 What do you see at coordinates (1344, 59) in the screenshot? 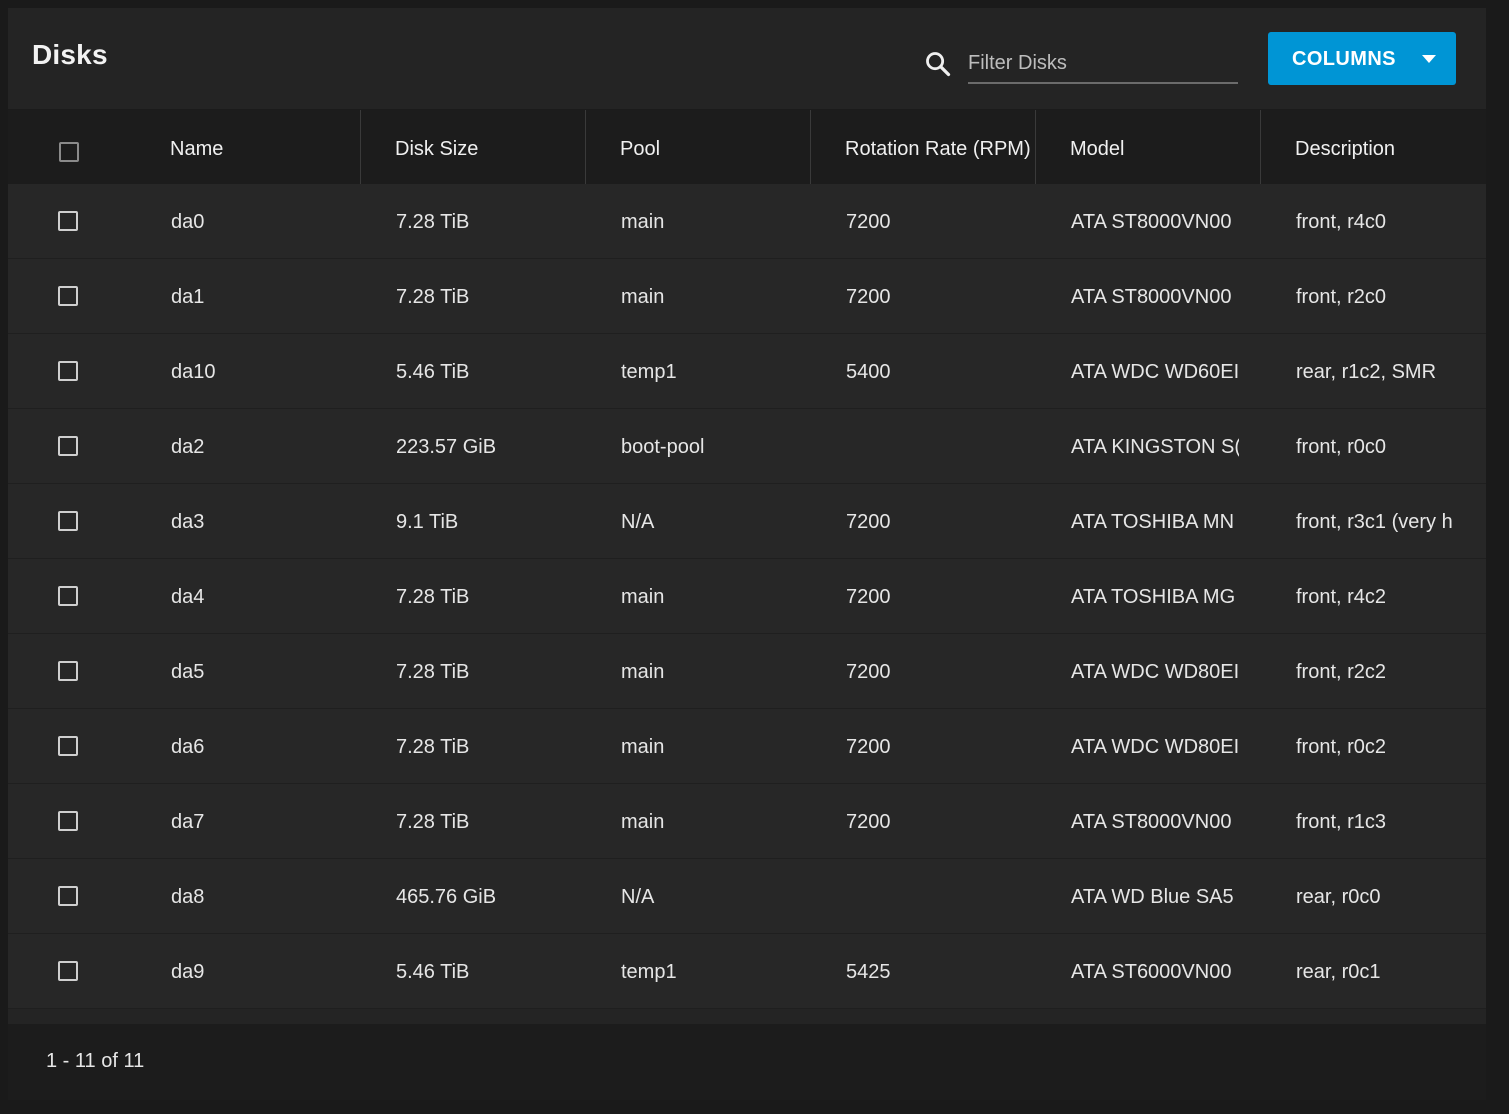
I see `columns-button-label: COLUMNS` at bounding box center [1344, 59].